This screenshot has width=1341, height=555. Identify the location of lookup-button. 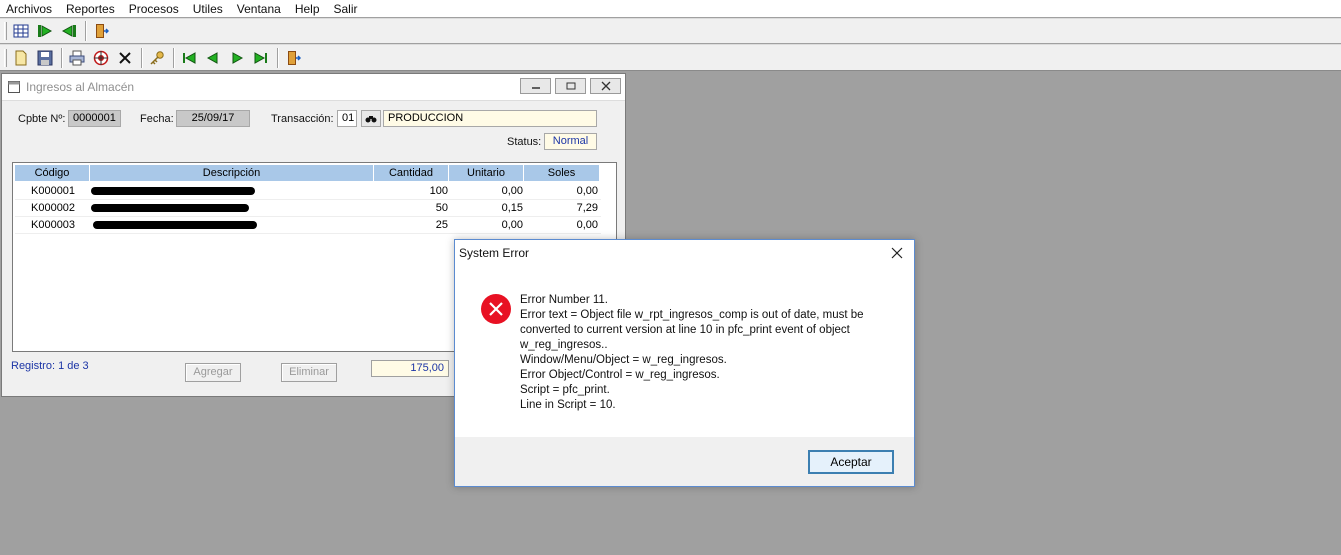
(371, 118).